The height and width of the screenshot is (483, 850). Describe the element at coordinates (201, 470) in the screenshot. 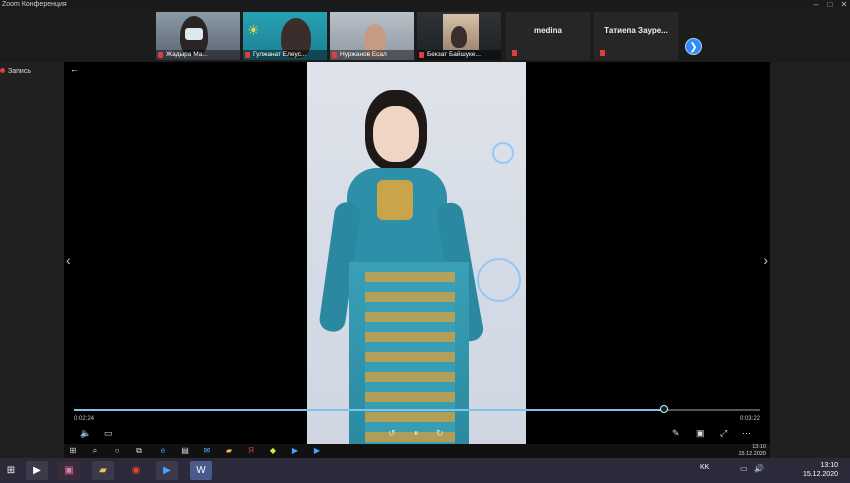

I see `word-icon: W` at that location.